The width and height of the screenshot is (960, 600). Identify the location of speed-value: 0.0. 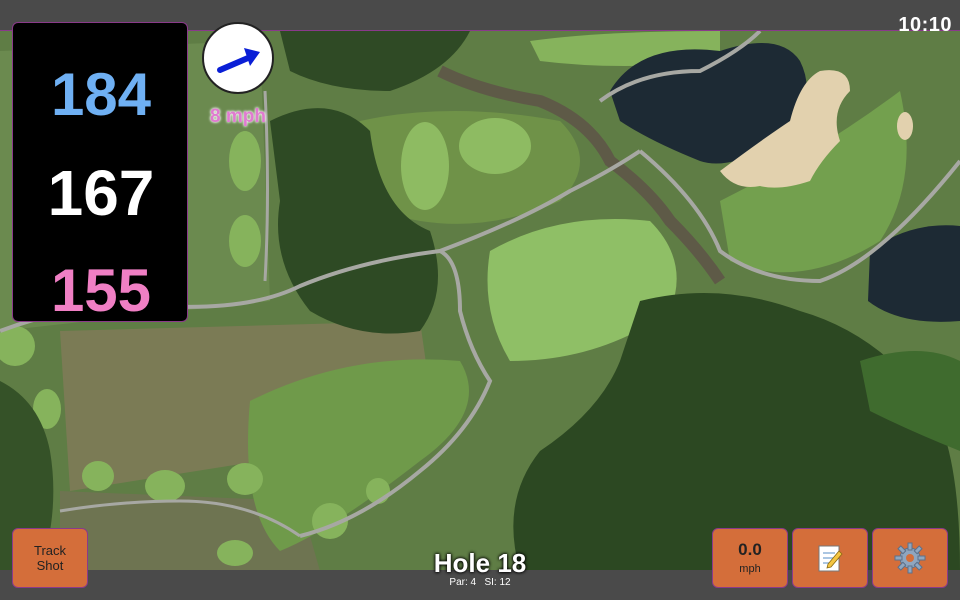
(750, 549).